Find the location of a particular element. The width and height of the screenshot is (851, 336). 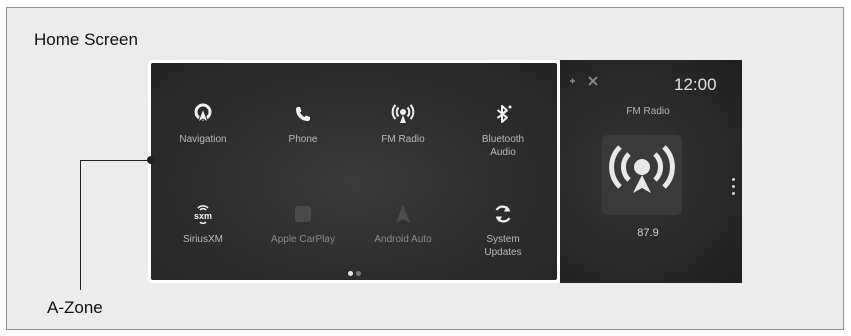

page-dot-active is located at coordinates (350, 273).